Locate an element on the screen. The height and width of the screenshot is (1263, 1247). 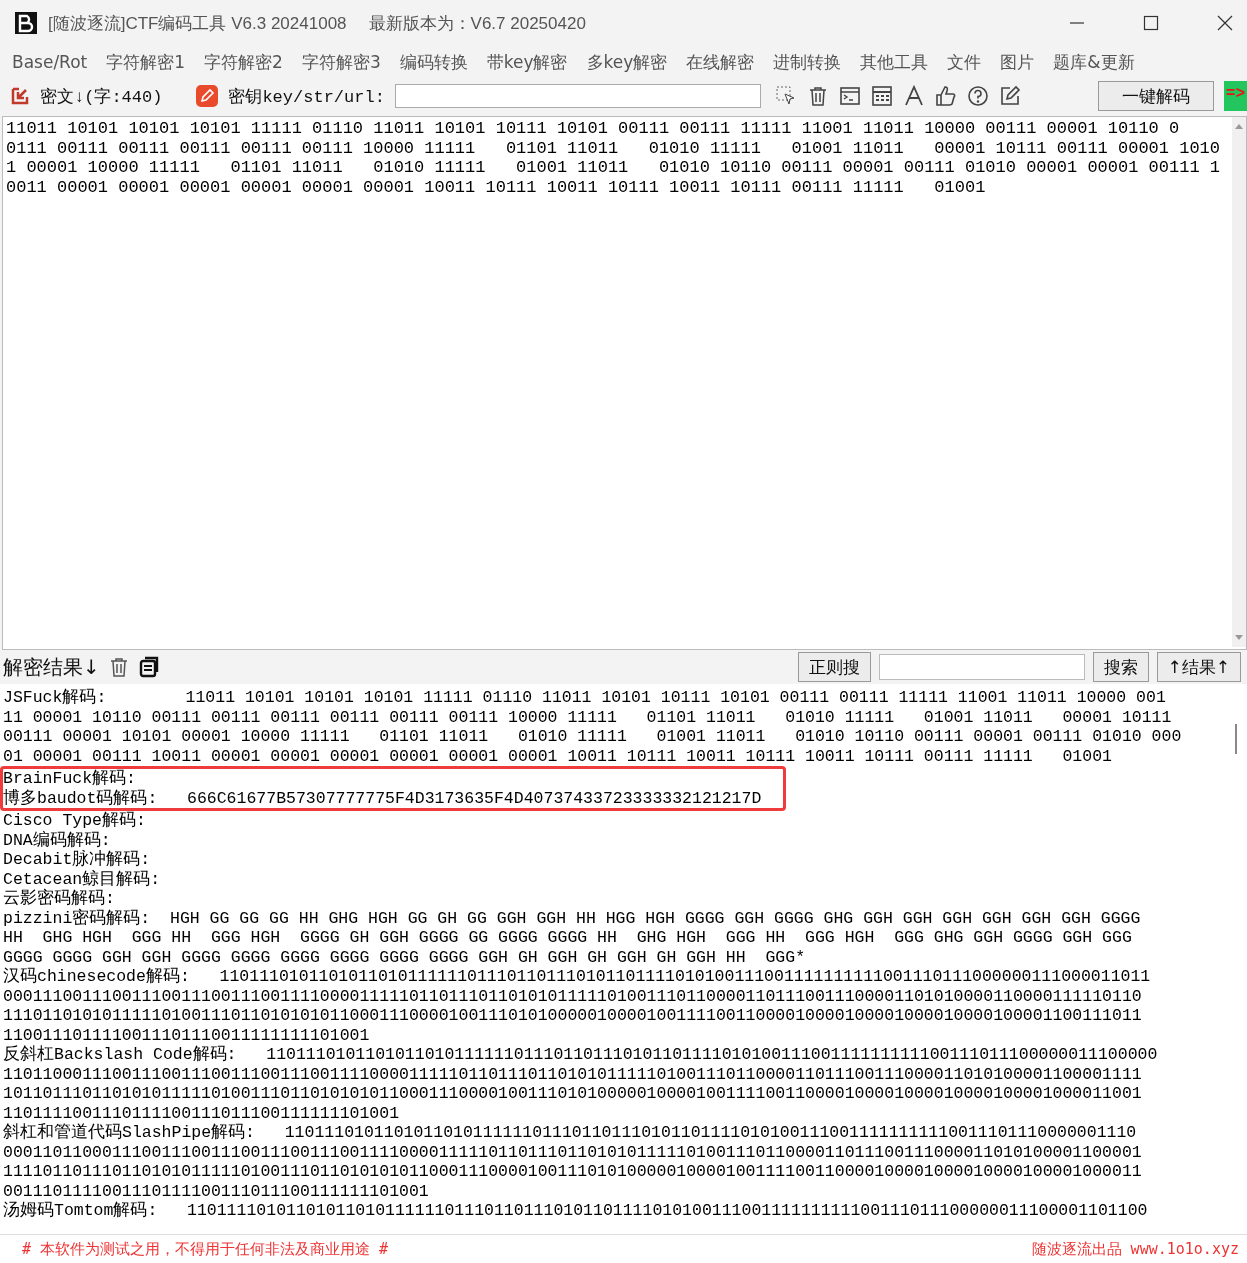
result-line: 汤姆码Tomtom解码: 1101111010110101101011111101110110111010110111101010011100111111111100111011100000011100001101100 is located at coordinates (575, 1211).